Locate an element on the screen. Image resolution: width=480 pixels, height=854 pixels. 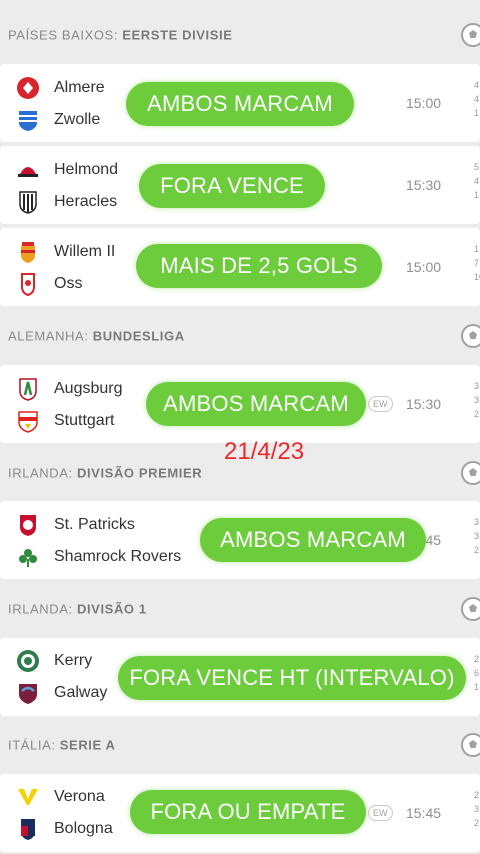
league-country: ITÁLIA: is located at coordinates (32, 745).